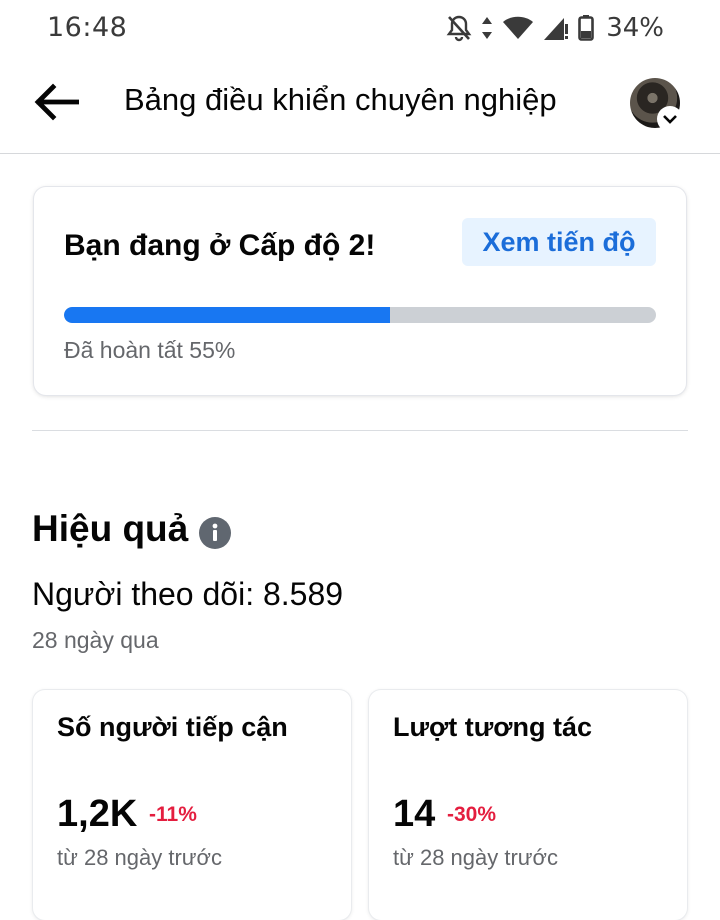 The height and width of the screenshot is (920, 720). I want to click on avatar-menu-badge, so click(670, 119).